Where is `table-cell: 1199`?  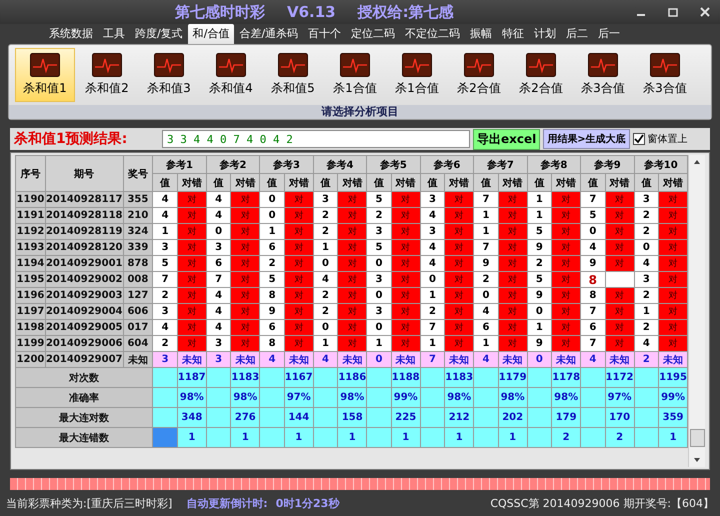 table-cell: 1199 is located at coordinates (31, 344).